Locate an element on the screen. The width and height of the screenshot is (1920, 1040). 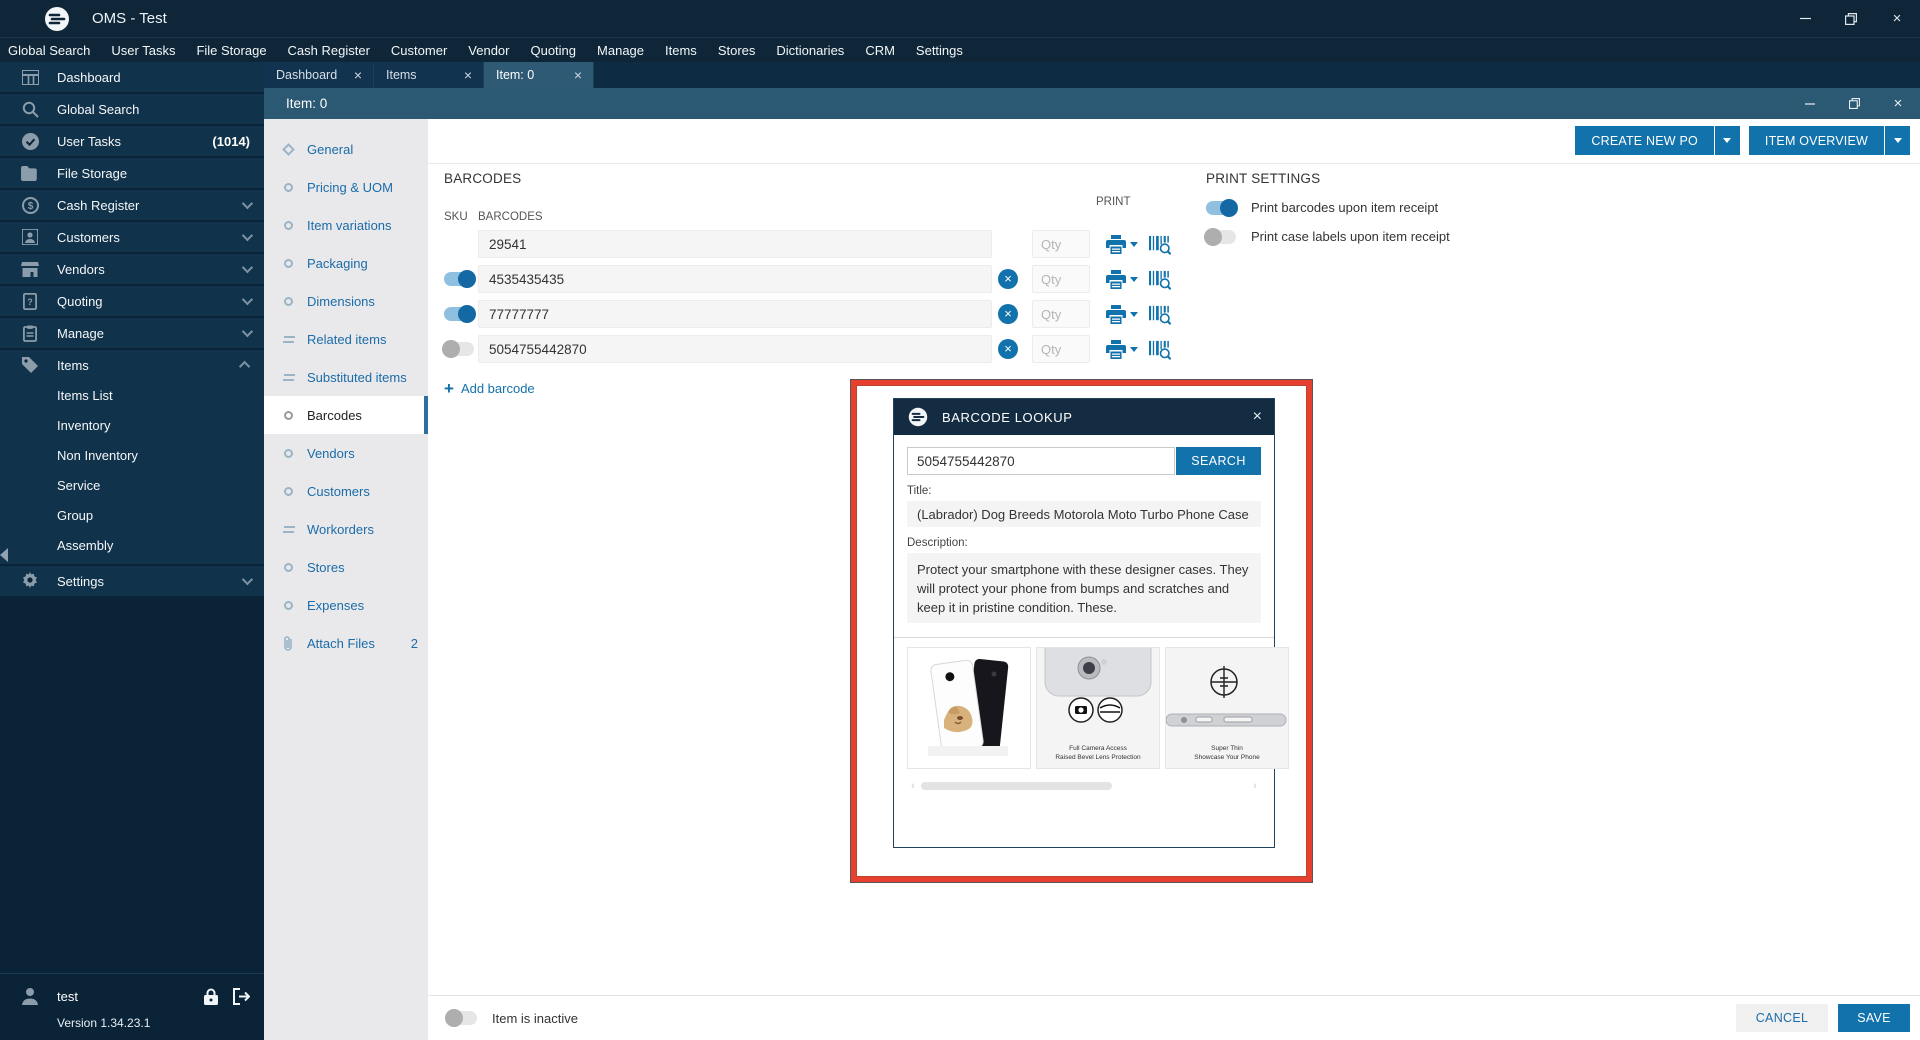
item-nav-attach-files: Attach Files 2 is located at coordinates (346, 643).